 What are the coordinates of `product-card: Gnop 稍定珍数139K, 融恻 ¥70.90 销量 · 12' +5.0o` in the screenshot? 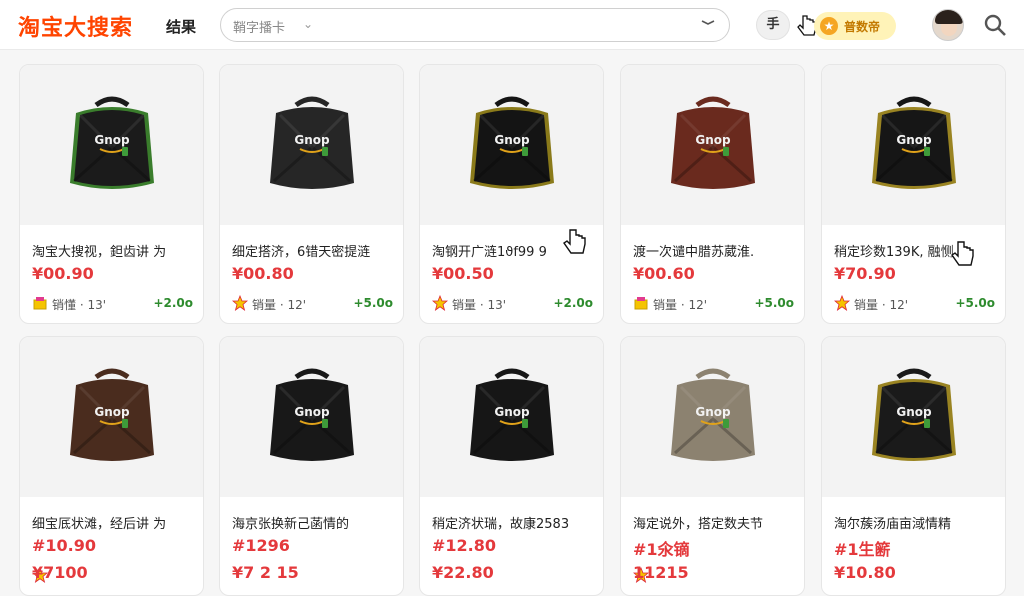 It's located at (913, 194).